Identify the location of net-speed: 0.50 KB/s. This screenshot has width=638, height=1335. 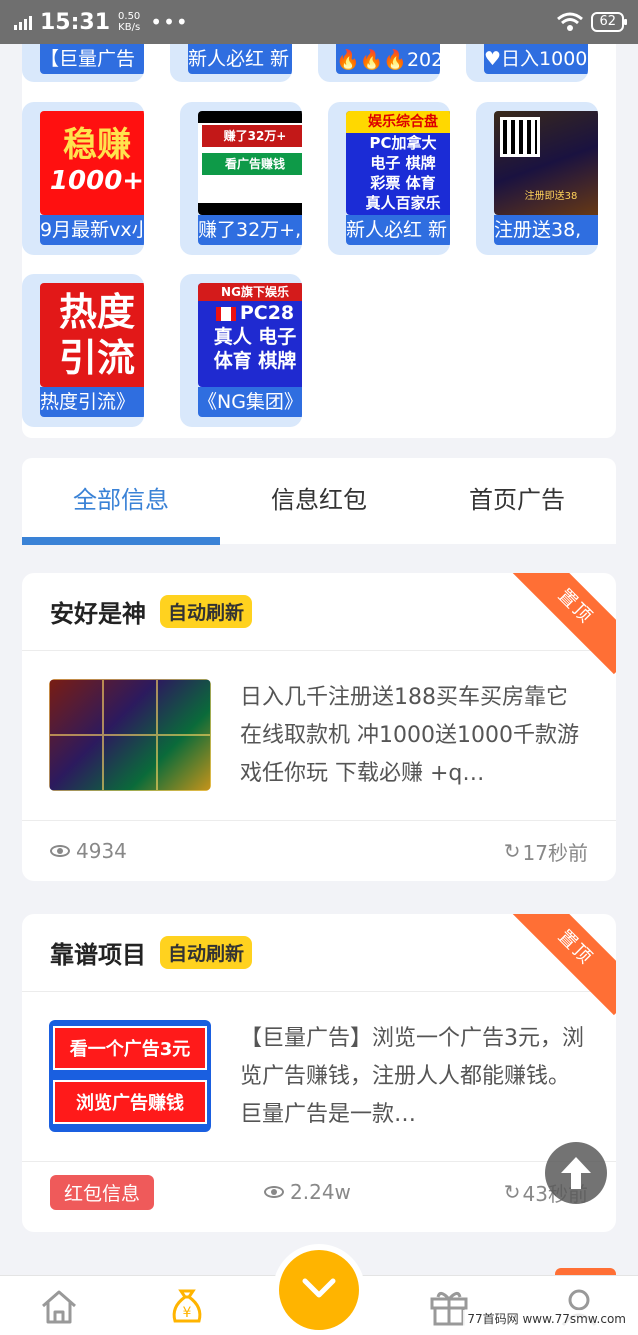
(129, 22).